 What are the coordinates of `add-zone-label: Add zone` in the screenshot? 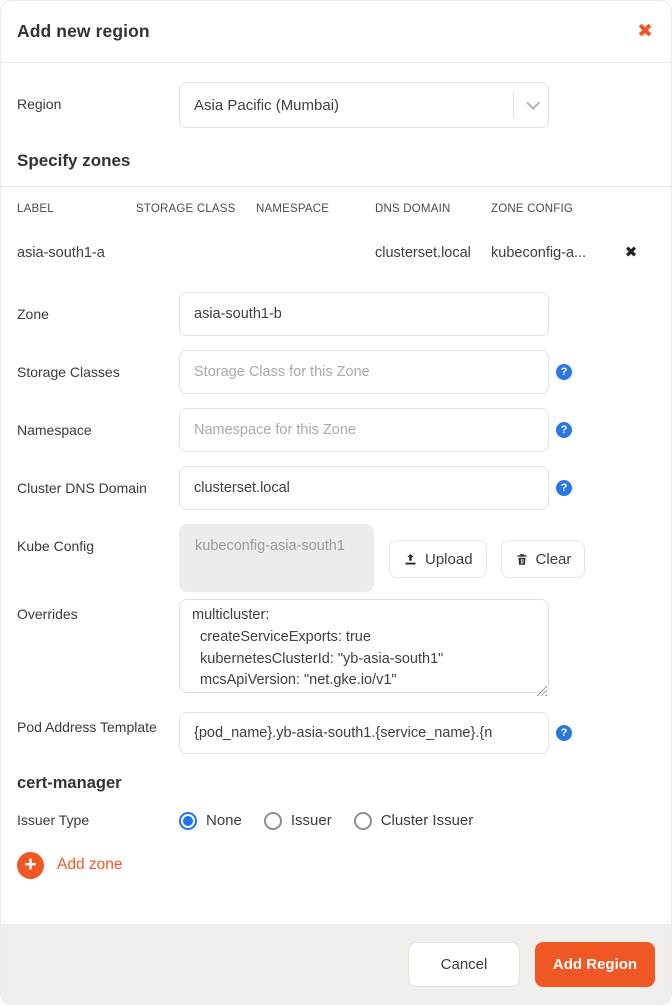 It's located at (90, 865).